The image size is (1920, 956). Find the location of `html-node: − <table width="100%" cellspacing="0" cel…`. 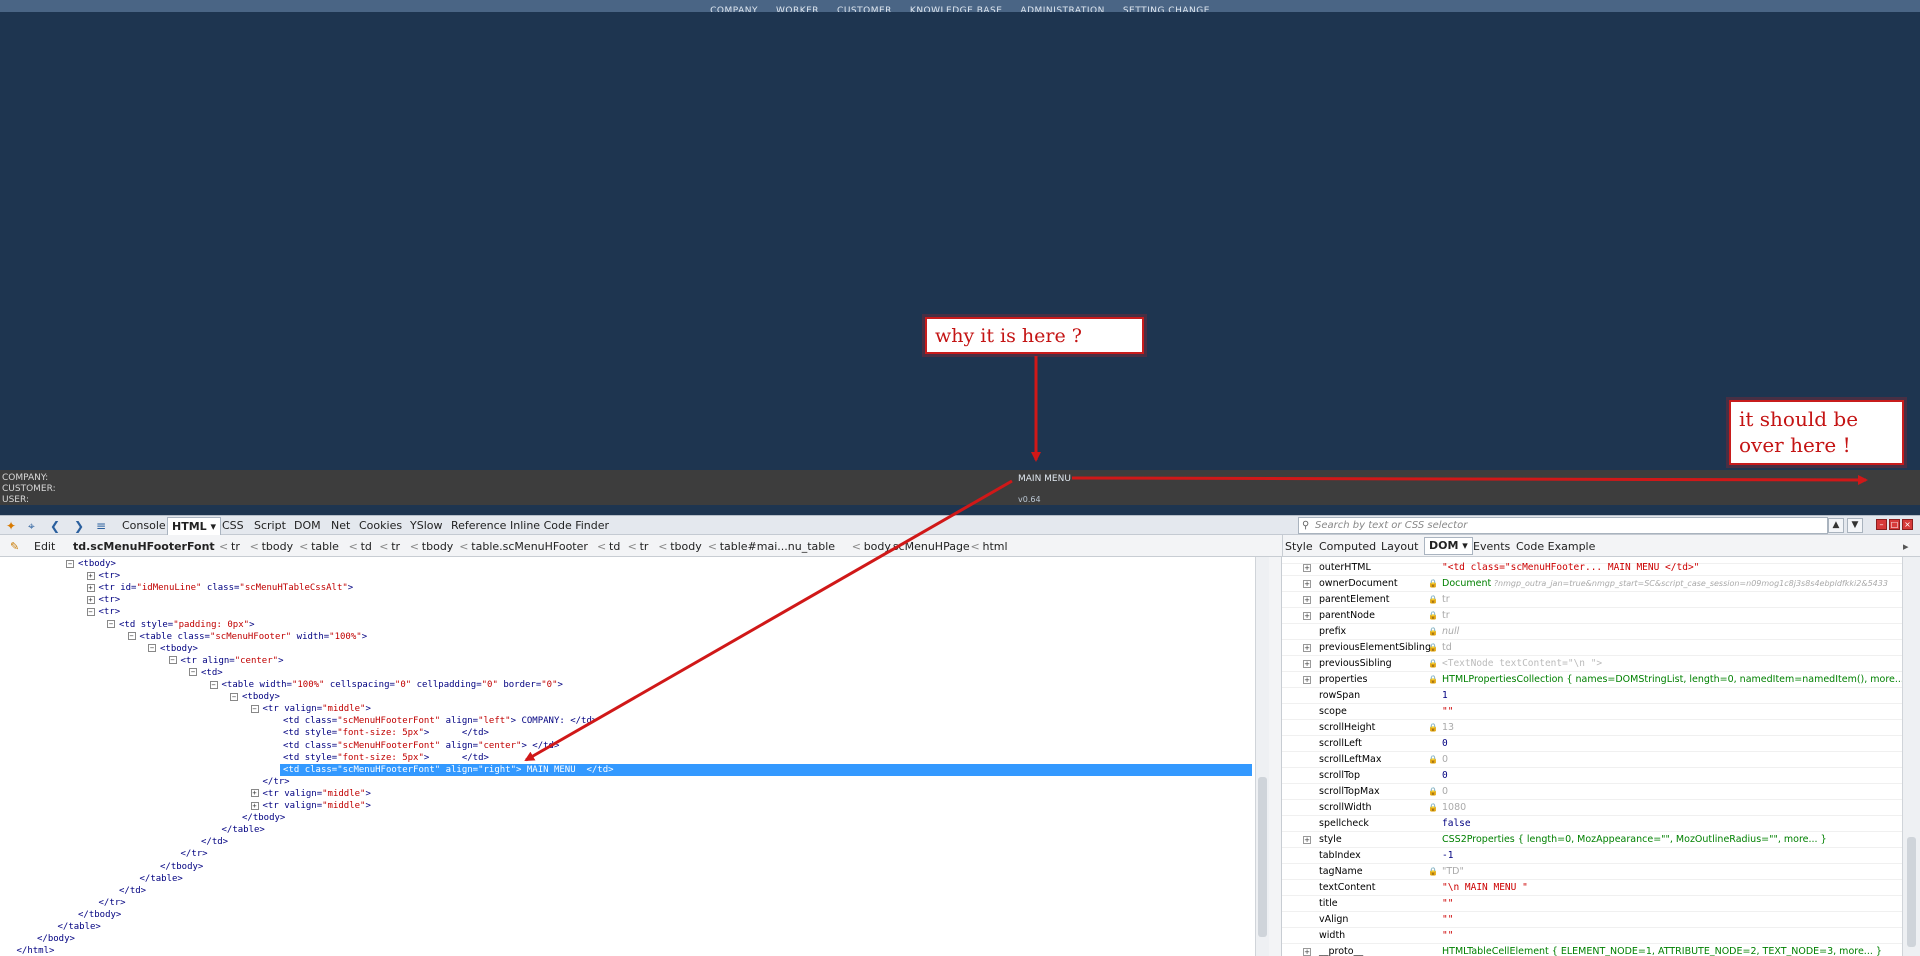

html-node: − <table width="100%" cellspacing="0" cel… is located at coordinates (386, 685).